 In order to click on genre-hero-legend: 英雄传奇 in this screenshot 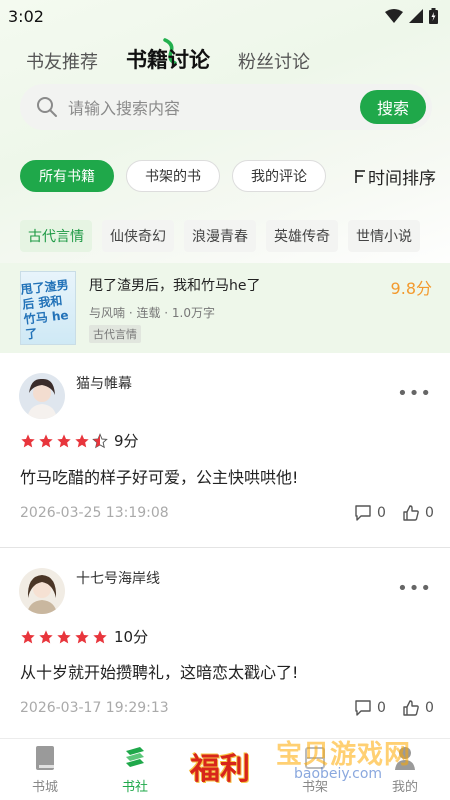, I will do `click(302, 236)`.